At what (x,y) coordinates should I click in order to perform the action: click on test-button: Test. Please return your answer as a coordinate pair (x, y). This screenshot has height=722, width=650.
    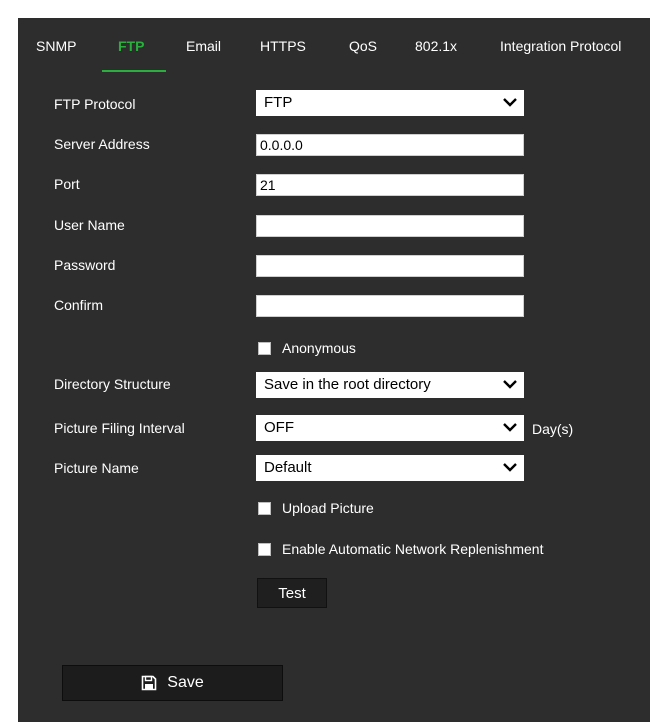
    Looking at the image, I should click on (292, 593).